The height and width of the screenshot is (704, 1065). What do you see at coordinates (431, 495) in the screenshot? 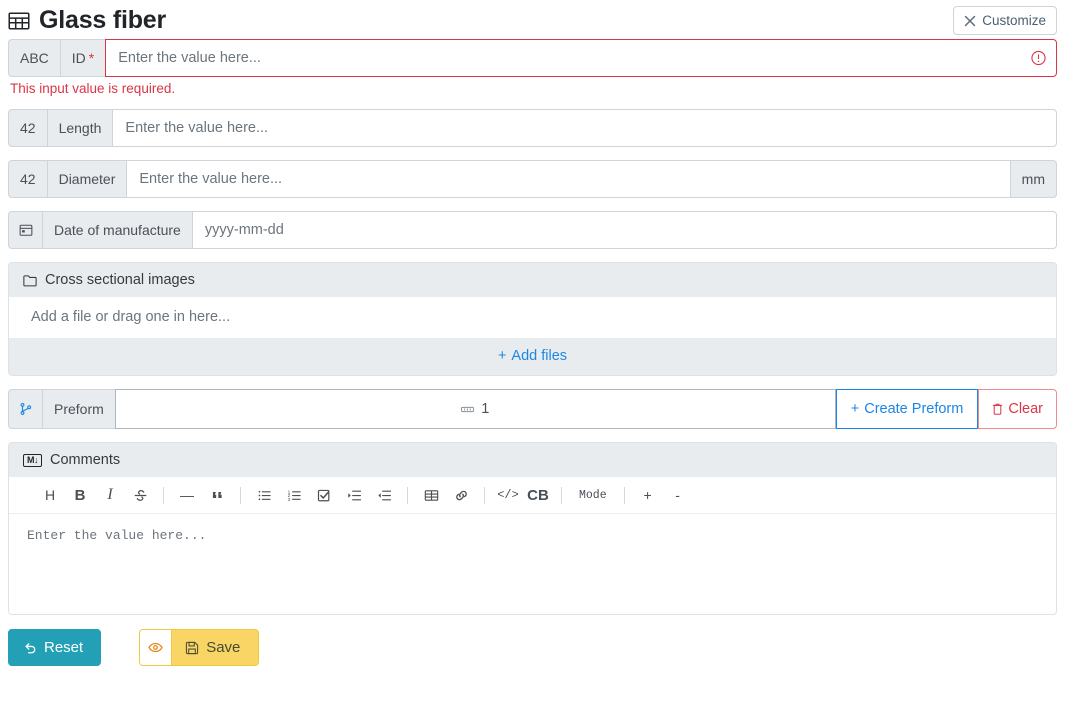
I see `toolbar-table-button` at bounding box center [431, 495].